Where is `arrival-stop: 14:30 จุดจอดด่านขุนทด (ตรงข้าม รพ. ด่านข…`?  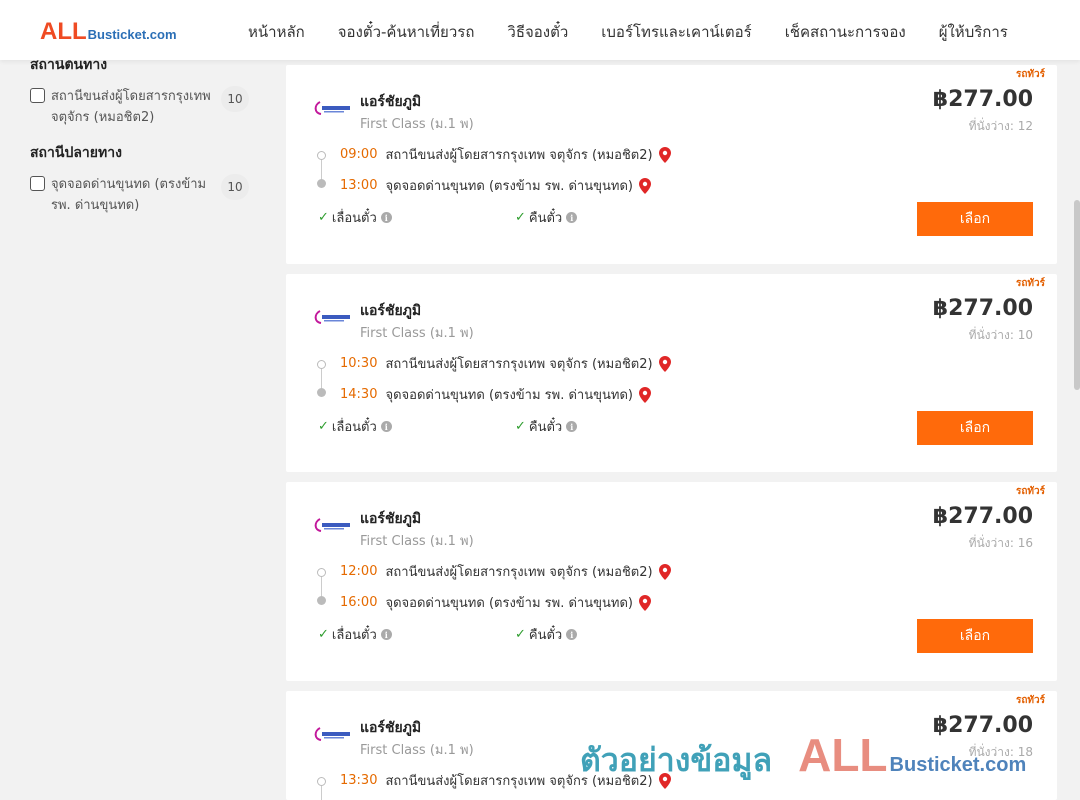
arrival-stop: 14:30 จุดจอดด่านขุนทด (ตรงข้าม รพ. ด่านข… is located at coordinates (495, 394).